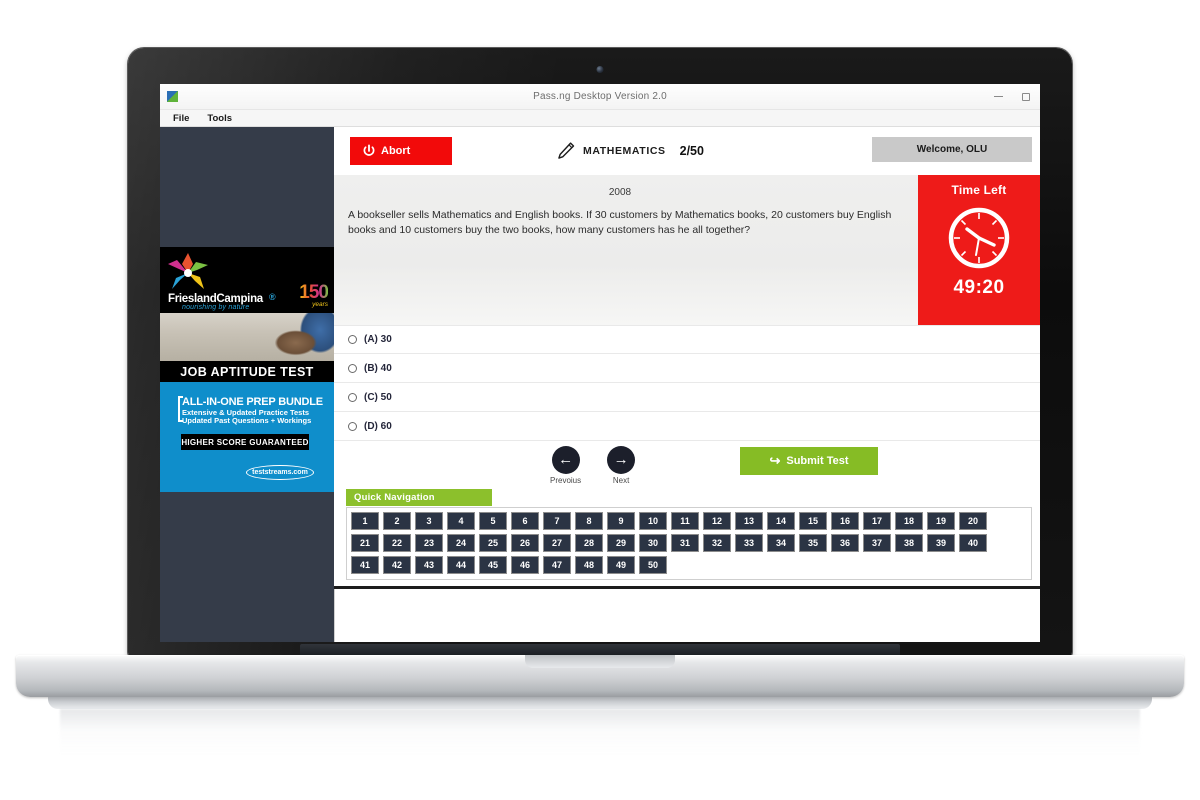 The width and height of the screenshot is (1200, 800). I want to click on qnav-button-10: 10, so click(653, 521).